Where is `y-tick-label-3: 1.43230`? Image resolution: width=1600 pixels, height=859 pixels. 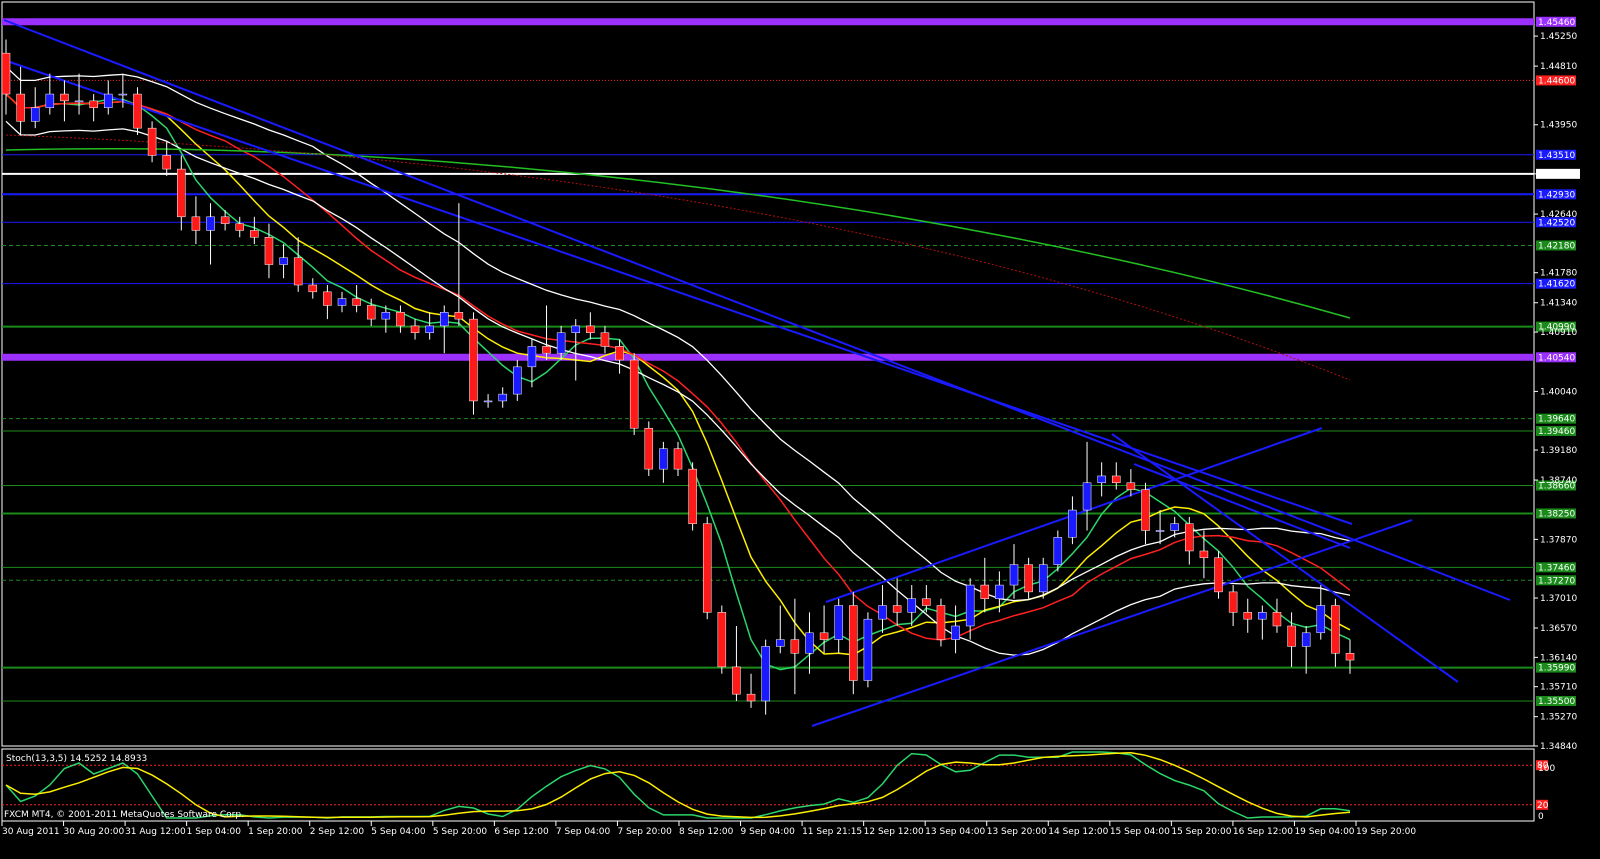 y-tick-label-3: 1.43230 is located at coordinates (1558, 175).